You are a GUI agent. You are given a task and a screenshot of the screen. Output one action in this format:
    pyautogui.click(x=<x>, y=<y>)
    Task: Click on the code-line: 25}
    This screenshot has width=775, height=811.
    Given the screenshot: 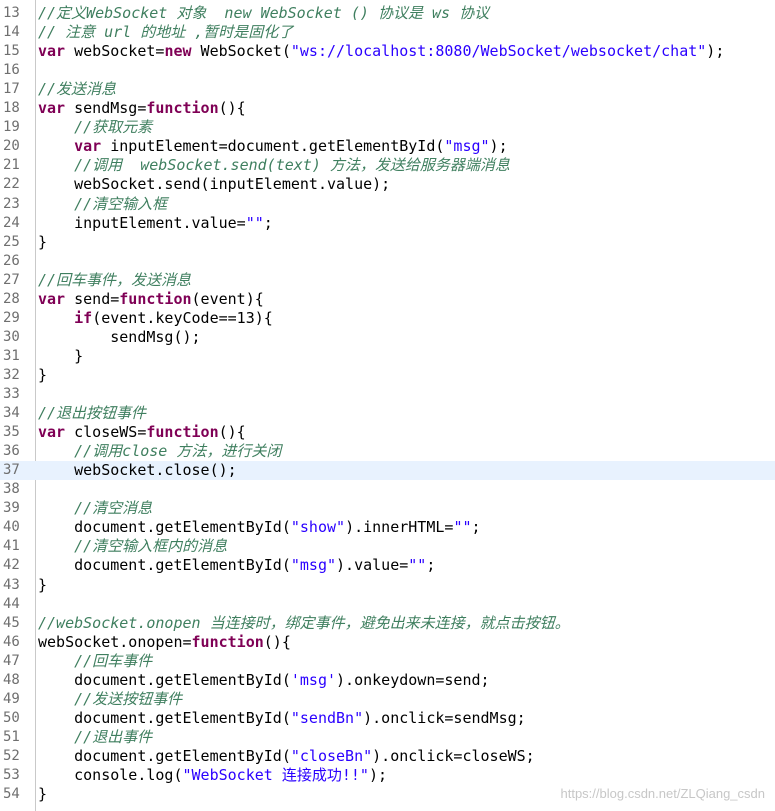 What is the action you would take?
    pyautogui.click(x=387, y=242)
    